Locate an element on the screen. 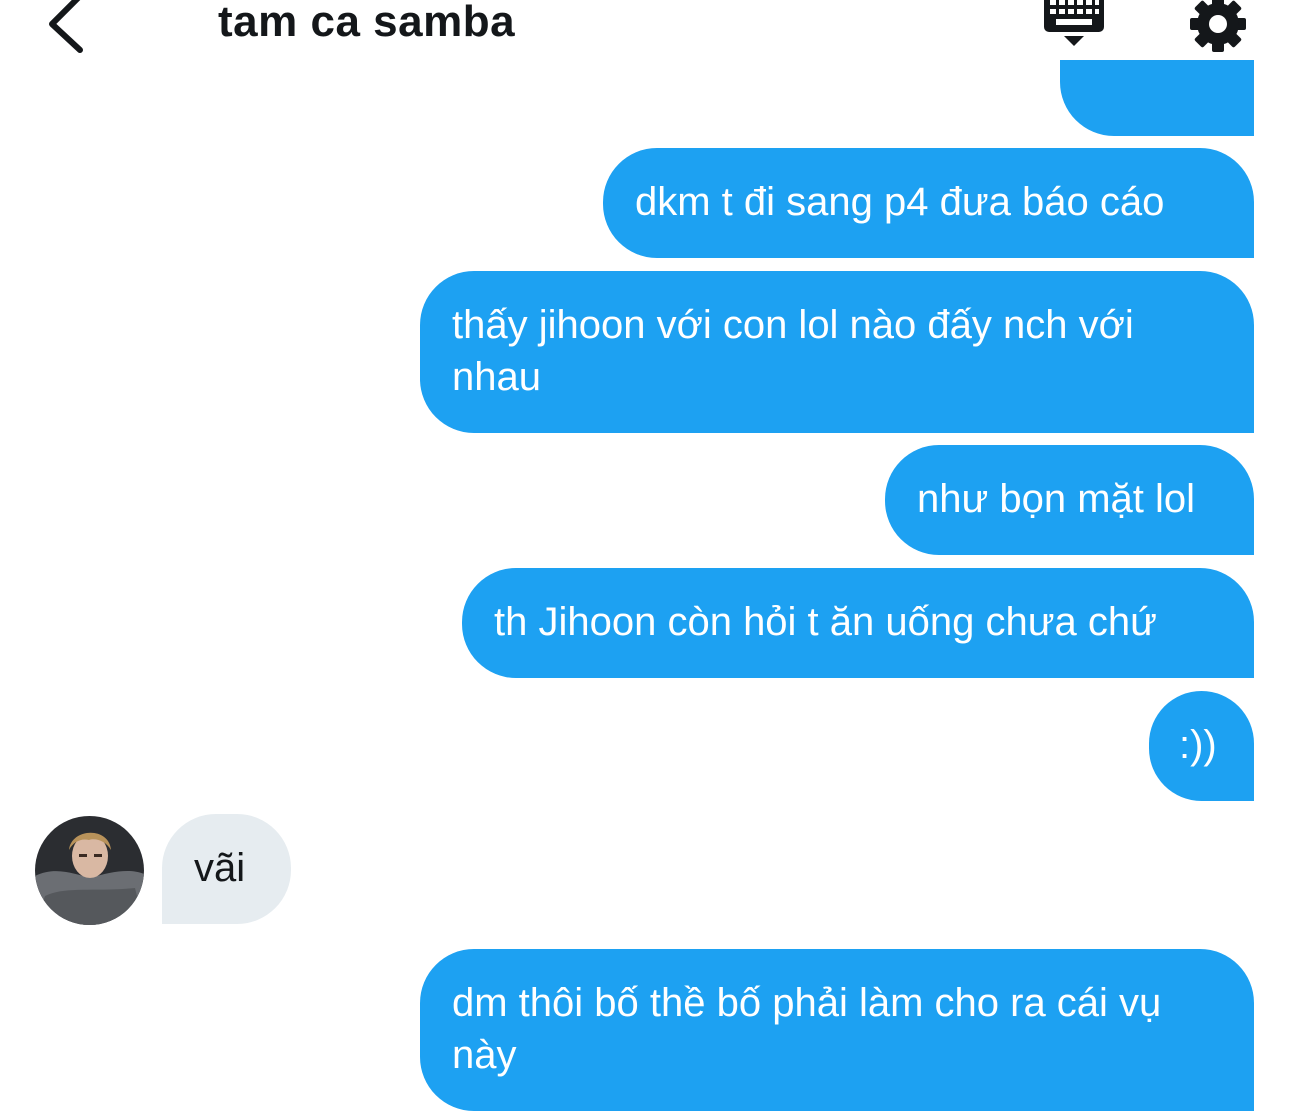  message-bubble-outgoing is located at coordinates (1157, 98).